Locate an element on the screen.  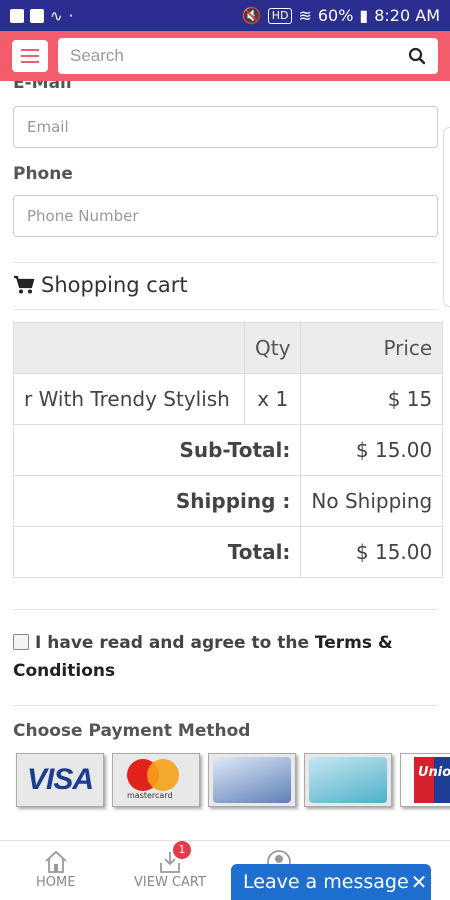
visa-logo: VISA is located at coordinates (60, 779).